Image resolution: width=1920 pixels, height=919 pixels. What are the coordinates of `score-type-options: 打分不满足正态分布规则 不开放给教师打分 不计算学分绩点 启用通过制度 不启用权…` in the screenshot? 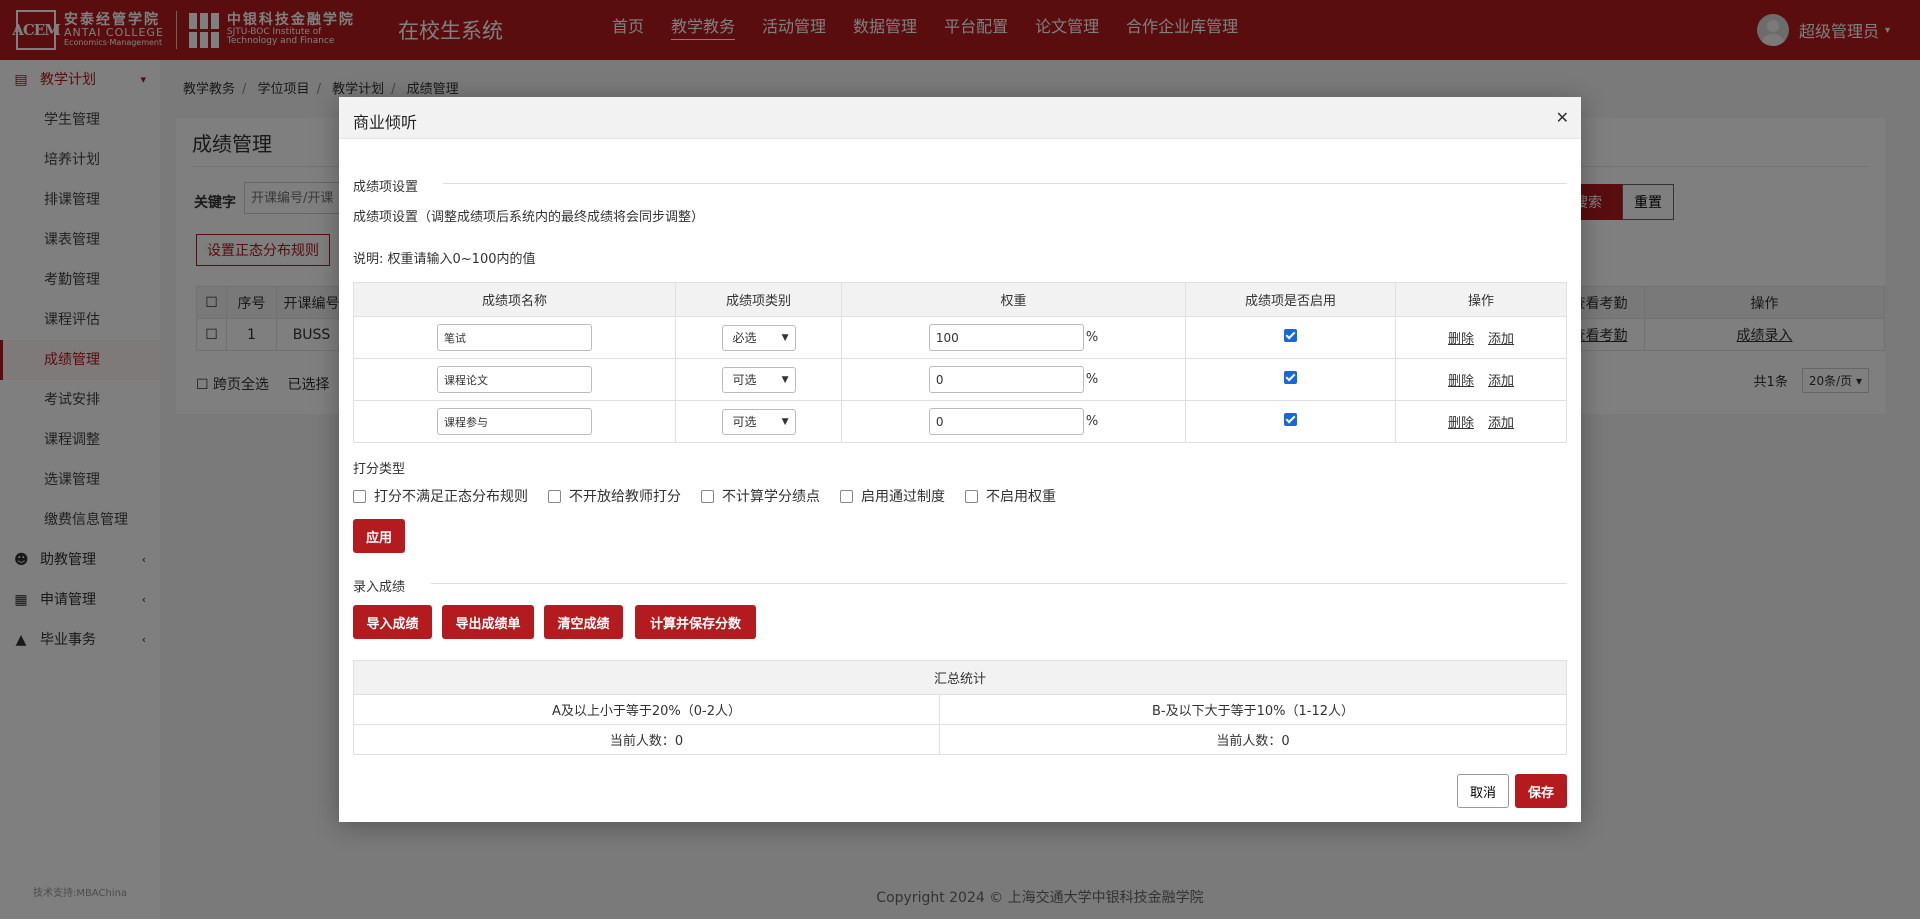 It's located at (714, 496).